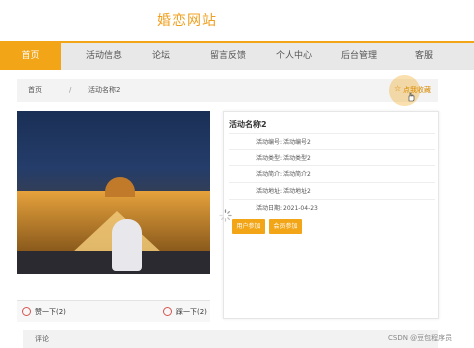  I want to click on nav-item-activities: 活动信息, so click(104, 56).